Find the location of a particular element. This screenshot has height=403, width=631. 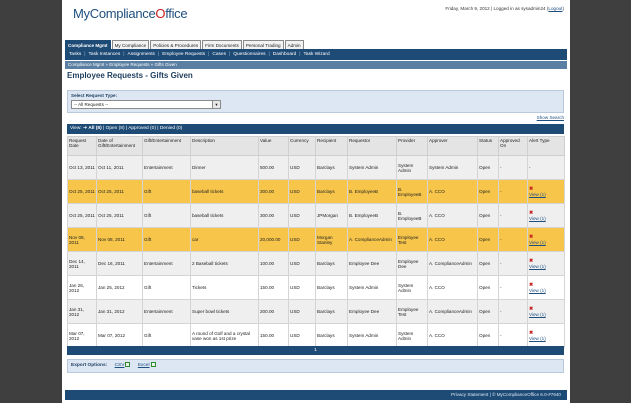

column-header: Approver is located at coordinates (452, 146).